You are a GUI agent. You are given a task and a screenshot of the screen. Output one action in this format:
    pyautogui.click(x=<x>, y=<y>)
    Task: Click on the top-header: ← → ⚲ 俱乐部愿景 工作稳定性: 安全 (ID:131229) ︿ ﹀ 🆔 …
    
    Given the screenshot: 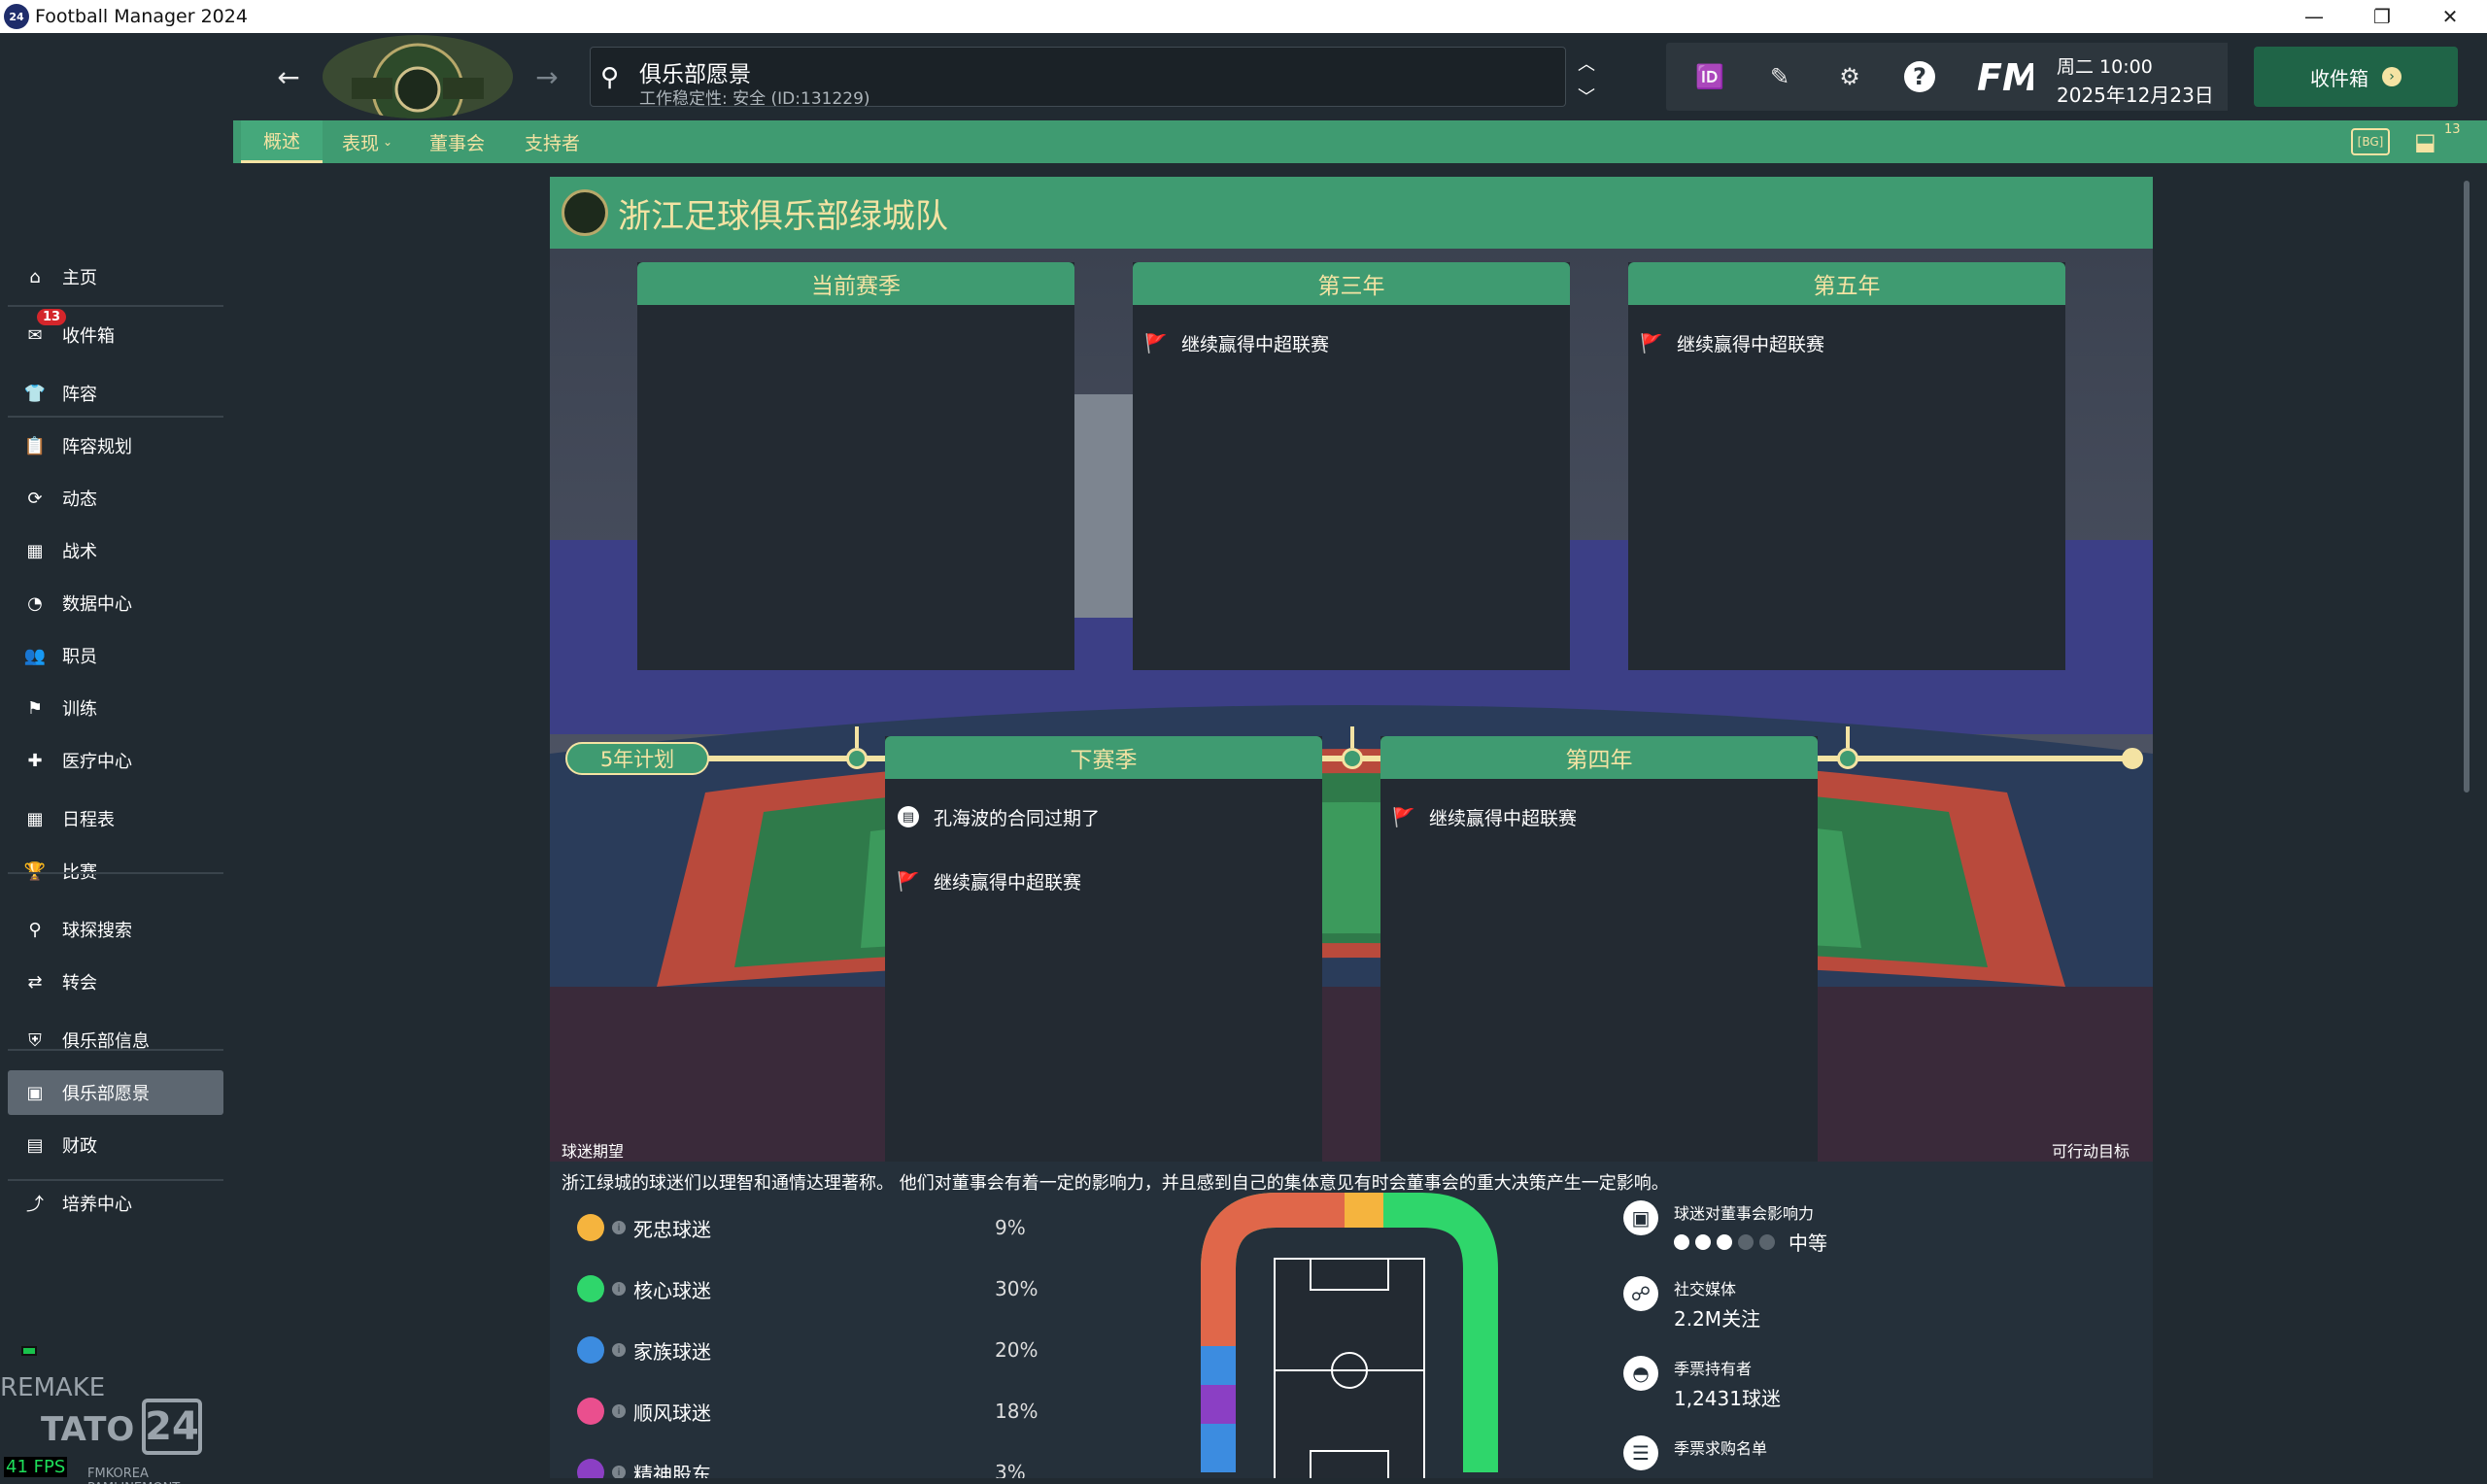 What is the action you would take?
    pyautogui.click(x=1360, y=76)
    